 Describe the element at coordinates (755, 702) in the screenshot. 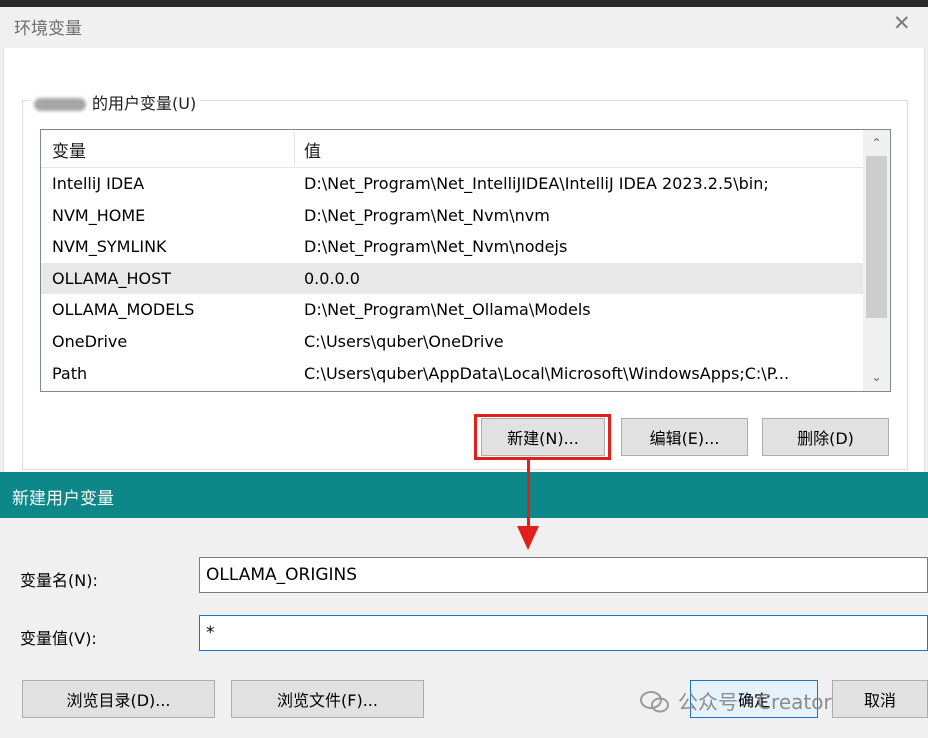

I see `watermark: 公众号 · Creator` at that location.